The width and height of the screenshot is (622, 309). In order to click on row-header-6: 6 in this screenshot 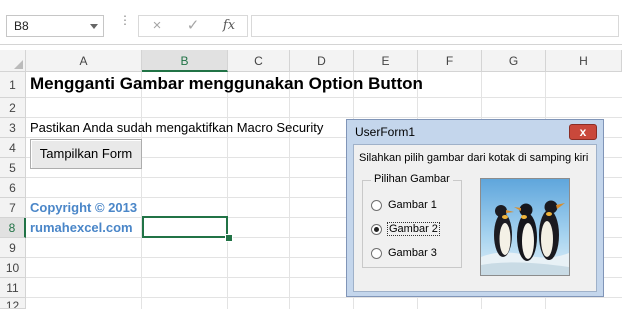, I will do `click(13, 188)`.